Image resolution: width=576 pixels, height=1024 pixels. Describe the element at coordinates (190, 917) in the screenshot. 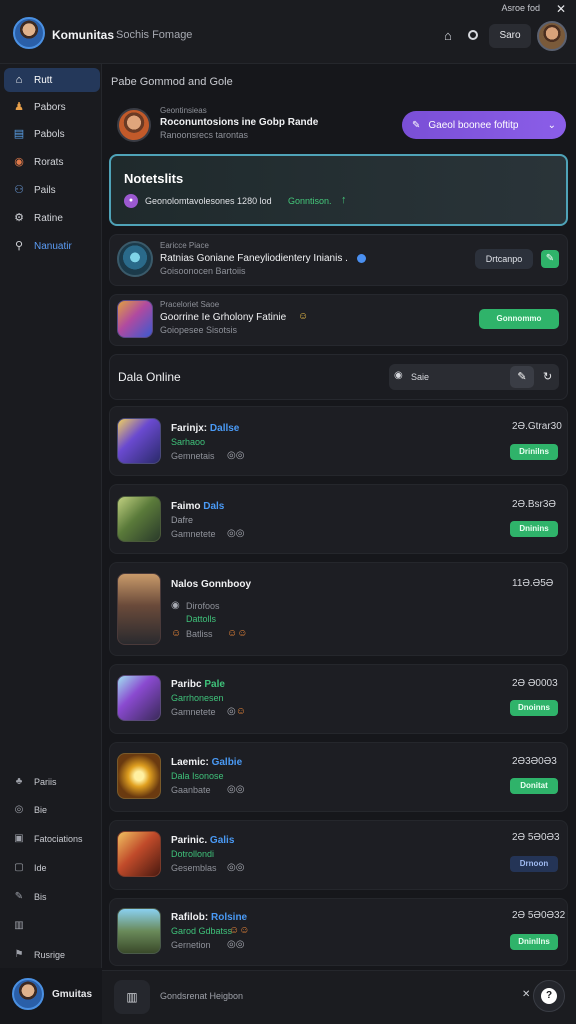

I see `friend-name-text: Rafilob:` at that location.